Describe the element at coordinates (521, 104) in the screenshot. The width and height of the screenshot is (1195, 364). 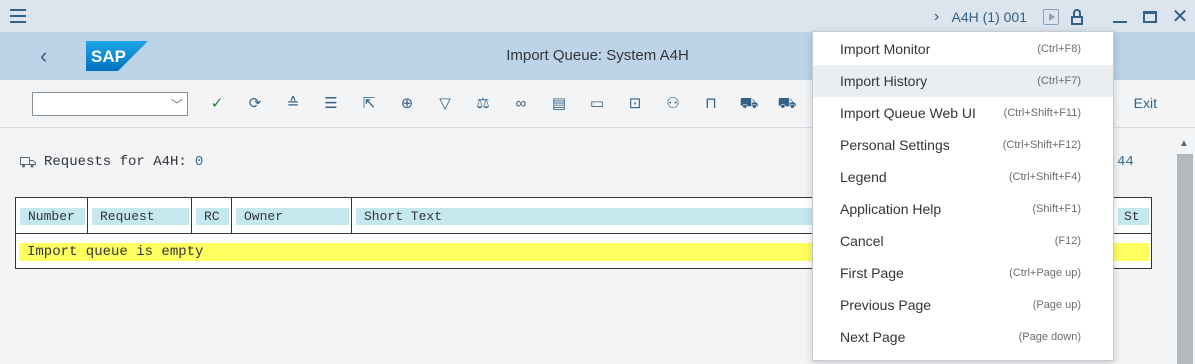
I see `glasses-icon: ∞` at that location.